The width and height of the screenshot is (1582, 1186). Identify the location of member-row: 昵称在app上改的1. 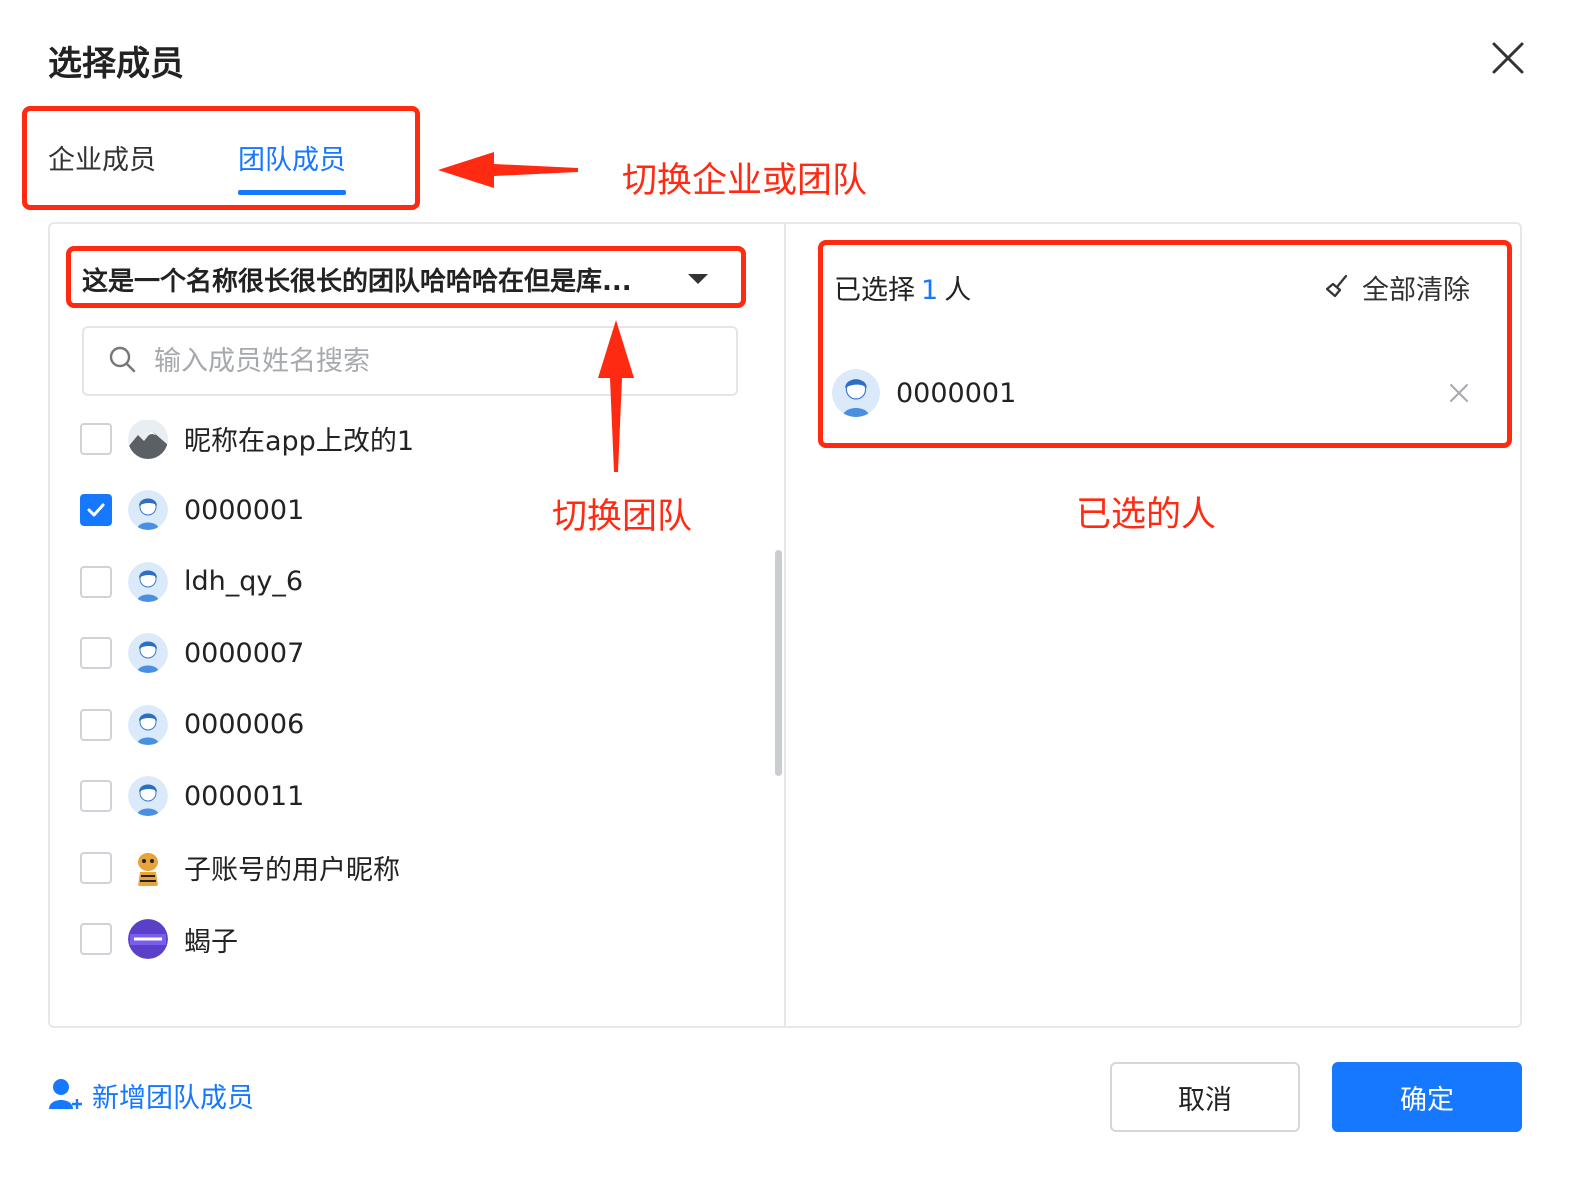
(425, 447).